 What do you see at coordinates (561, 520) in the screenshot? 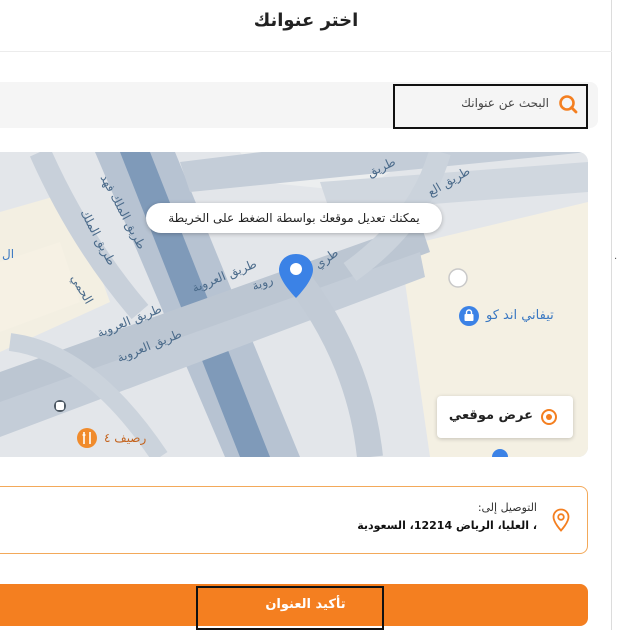
I see `map-pin-icon` at bounding box center [561, 520].